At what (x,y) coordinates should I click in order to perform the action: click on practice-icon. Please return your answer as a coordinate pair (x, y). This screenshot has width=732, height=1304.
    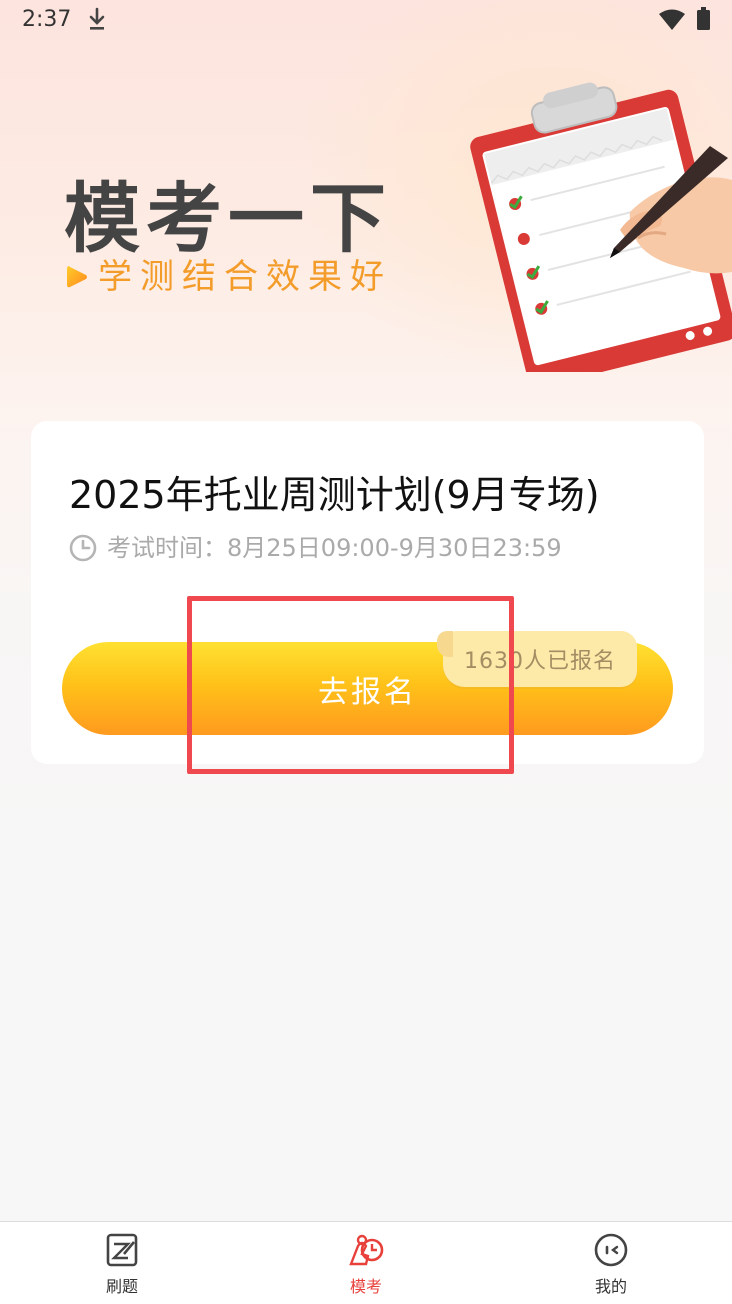
    Looking at the image, I should click on (122, 1250).